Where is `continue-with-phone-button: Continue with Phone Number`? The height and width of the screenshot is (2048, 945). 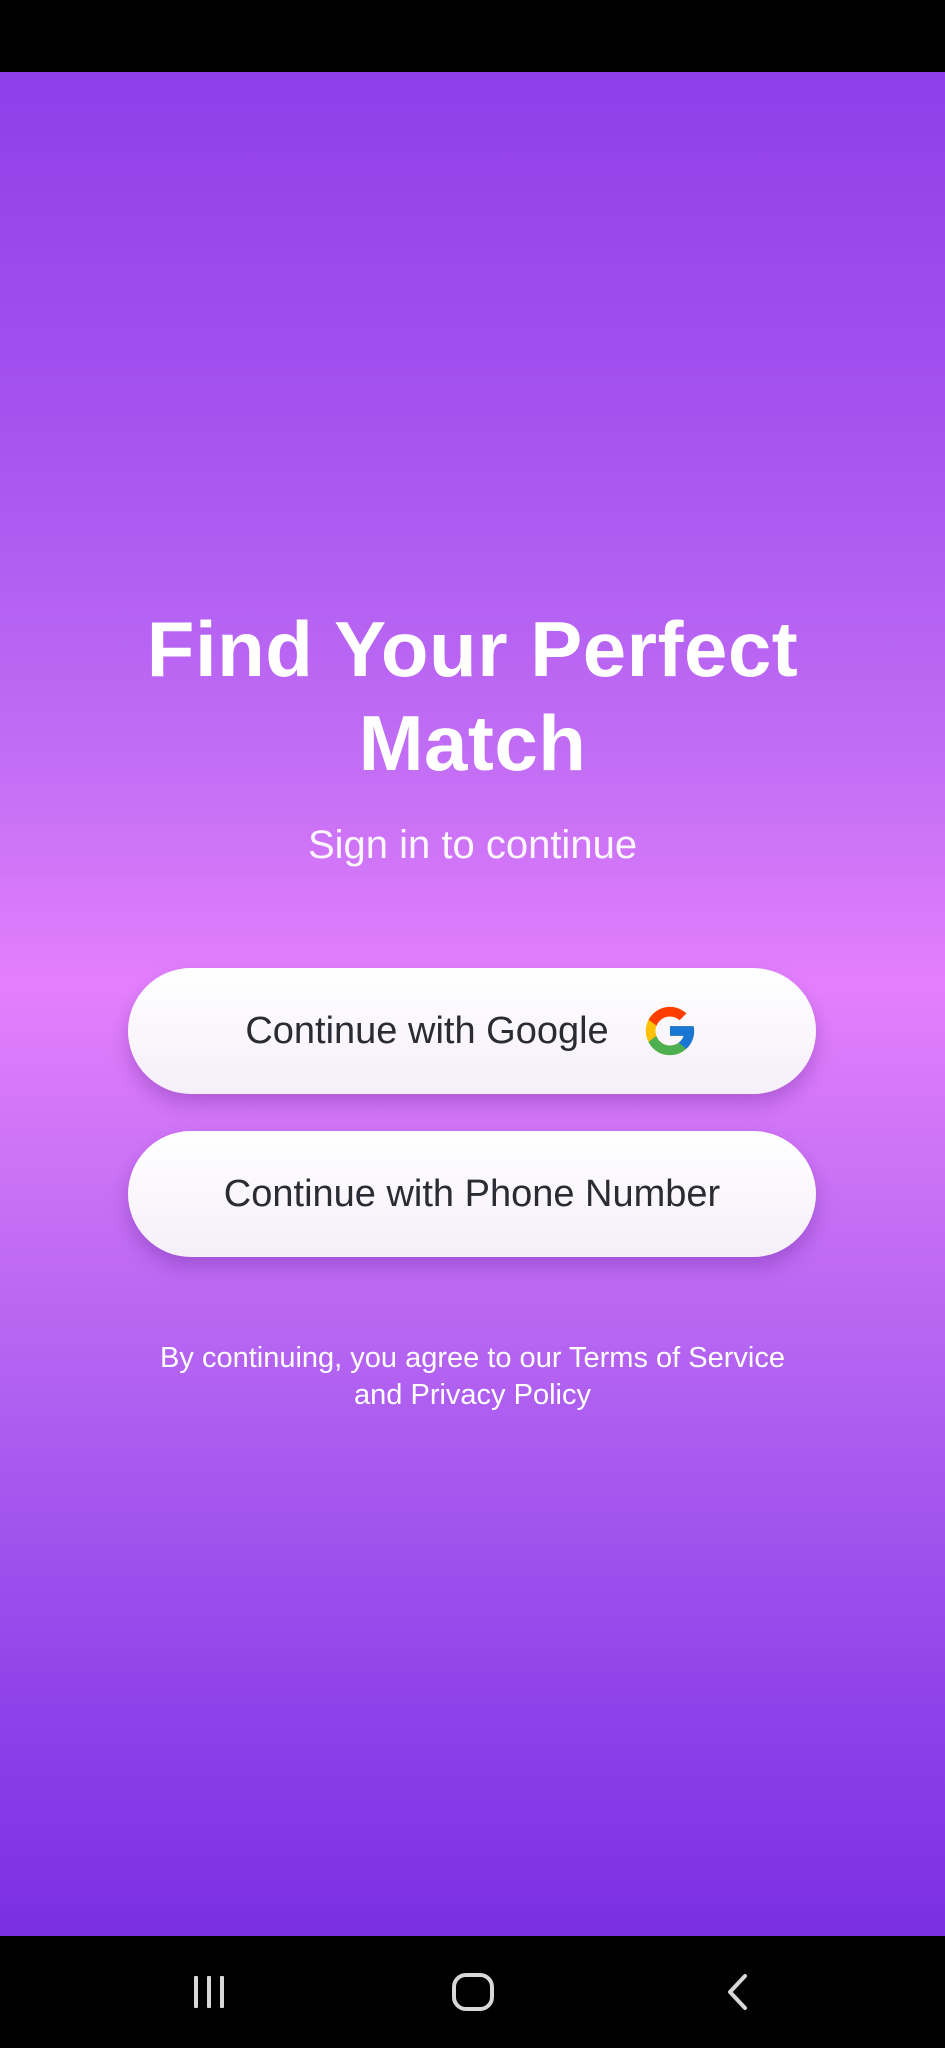 continue-with-phone-button: Continue with Phone Number is located at coordinates (472, 1194).